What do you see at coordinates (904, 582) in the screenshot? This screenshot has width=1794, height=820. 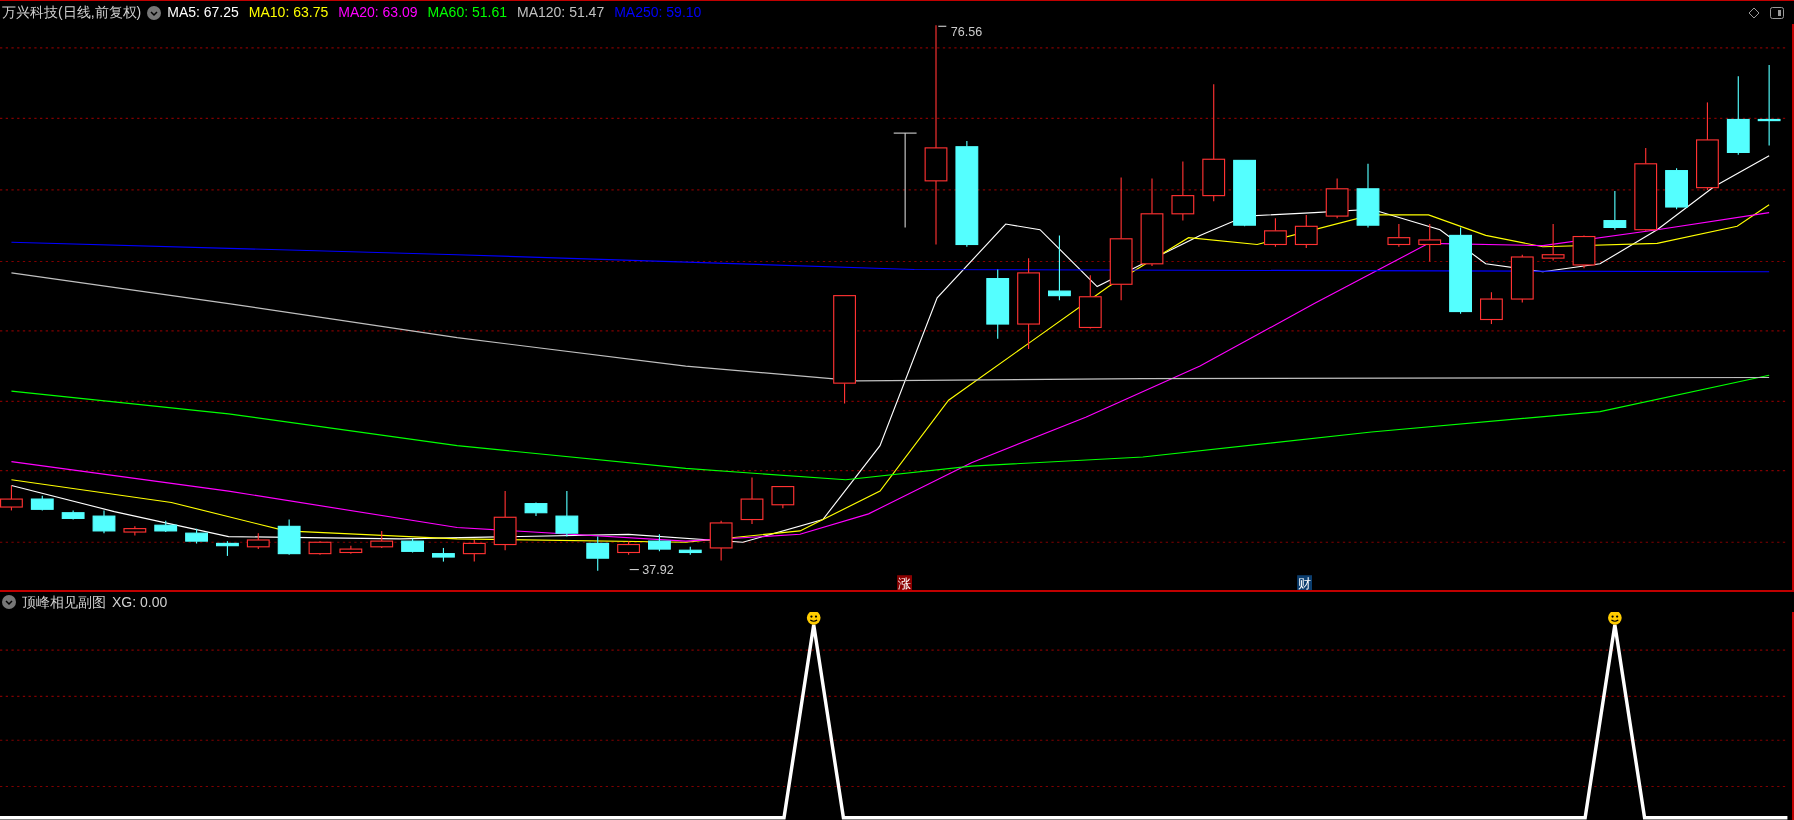 I see `event-marker: 涨` at bounding box center [904, 582].